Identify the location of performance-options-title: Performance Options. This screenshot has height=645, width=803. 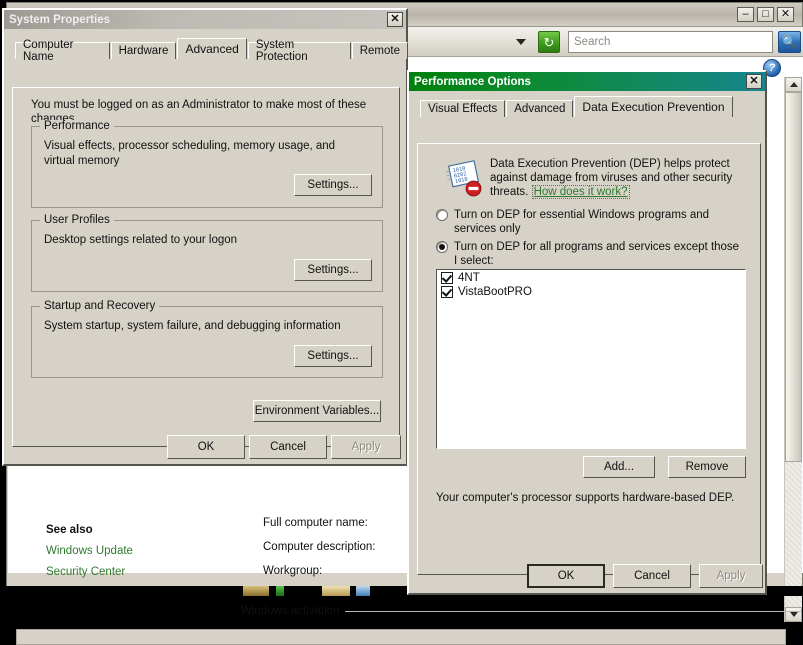
(472, 81).